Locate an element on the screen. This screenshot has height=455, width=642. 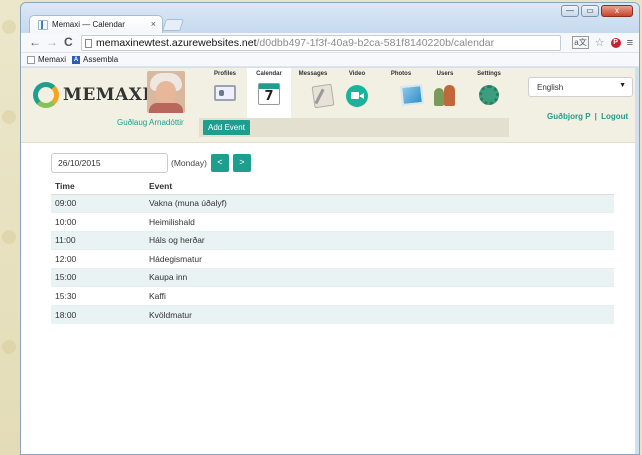
language-select: English ▼ is located at coordinates (580, 87).